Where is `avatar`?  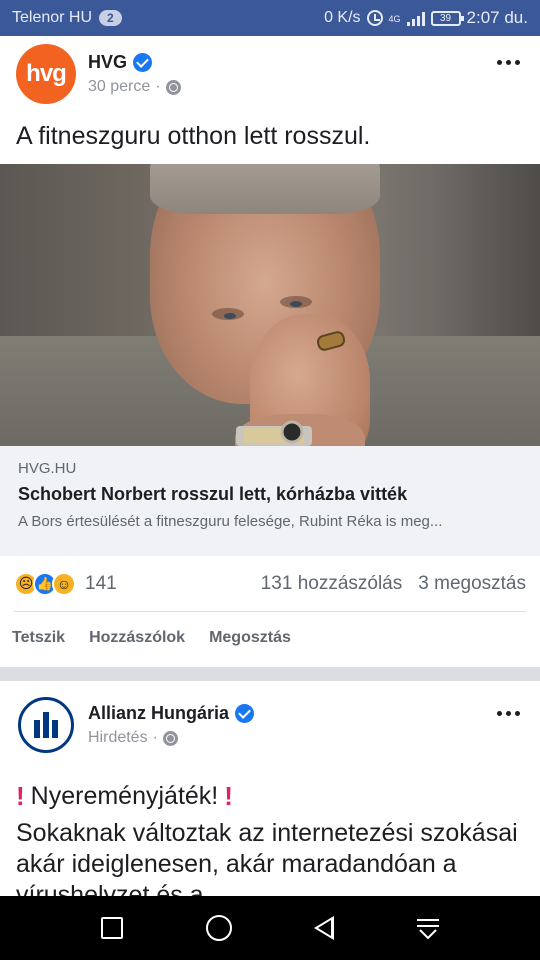 avatar is located at coordinates (46, 725).